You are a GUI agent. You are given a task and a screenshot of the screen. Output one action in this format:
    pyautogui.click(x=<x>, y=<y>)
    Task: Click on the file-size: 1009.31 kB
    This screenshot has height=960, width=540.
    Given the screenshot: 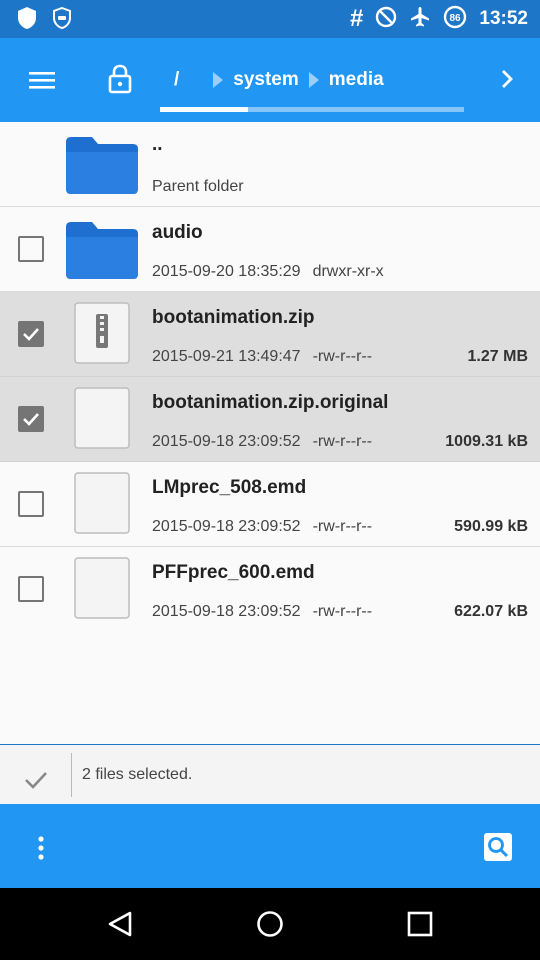 What is the action you would take?
    pyautogui.click(x=486, y=441)
    